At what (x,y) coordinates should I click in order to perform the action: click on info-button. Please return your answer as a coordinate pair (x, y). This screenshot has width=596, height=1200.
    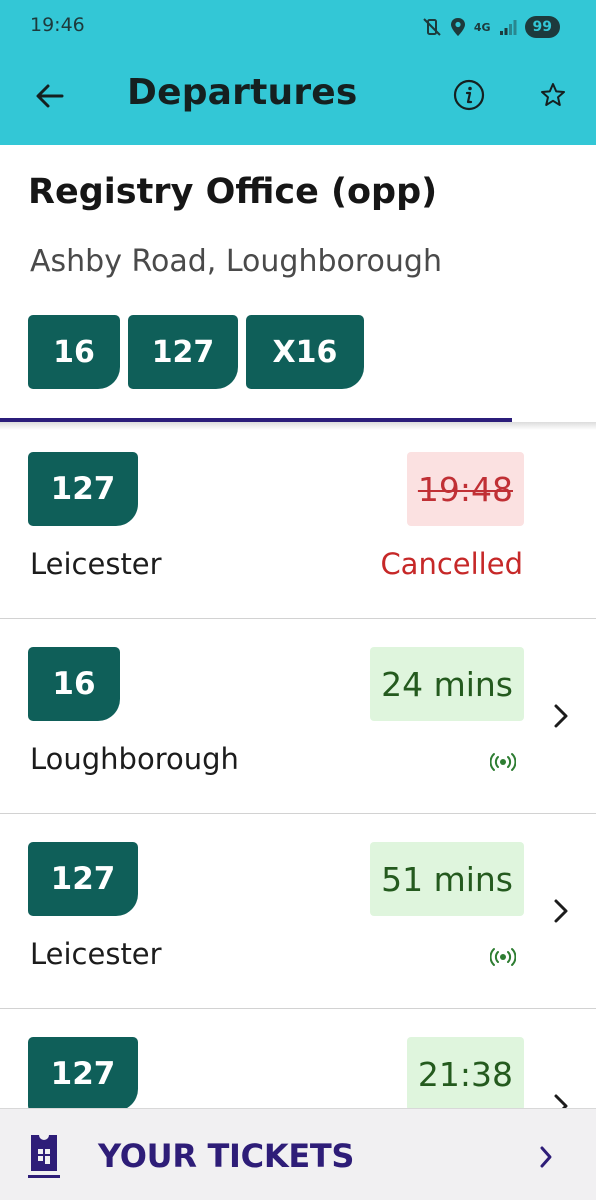
    Looking at the image, I should click on (469, 95).